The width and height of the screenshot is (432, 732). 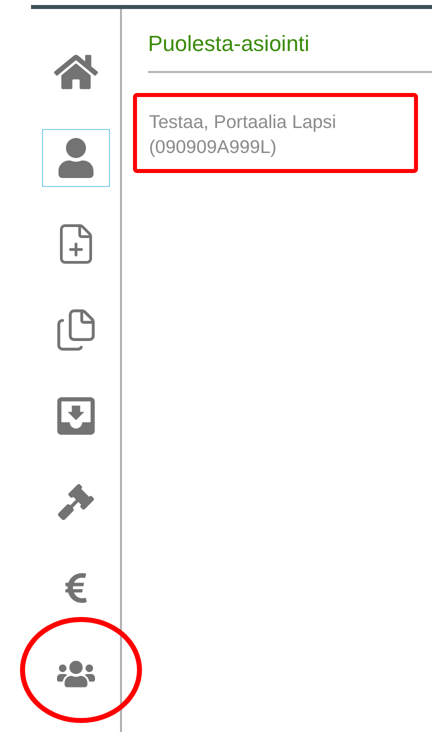 I want to click on person-icon, so click(x=76, y=158).